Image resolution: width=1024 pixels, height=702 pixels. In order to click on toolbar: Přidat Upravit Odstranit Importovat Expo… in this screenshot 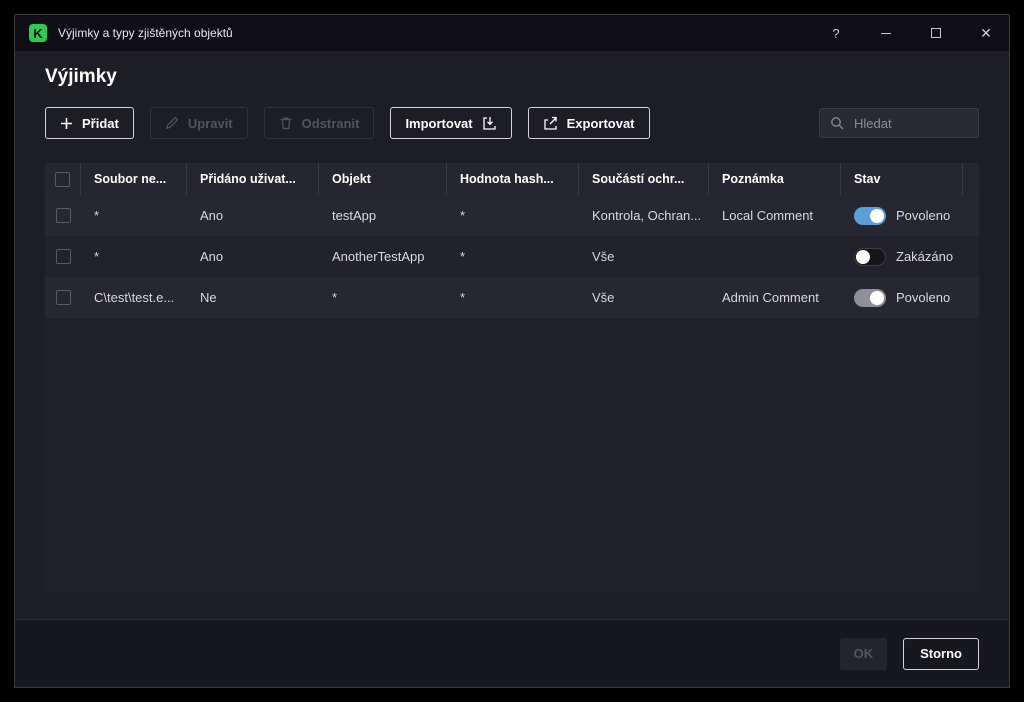, I will do `click(512, 123)`.